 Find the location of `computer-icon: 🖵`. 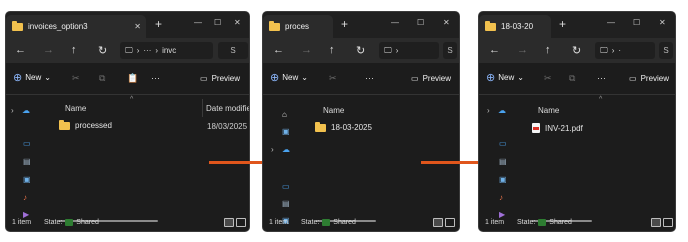

computer-icon: 🖵 is located at coordinates (129, 50).